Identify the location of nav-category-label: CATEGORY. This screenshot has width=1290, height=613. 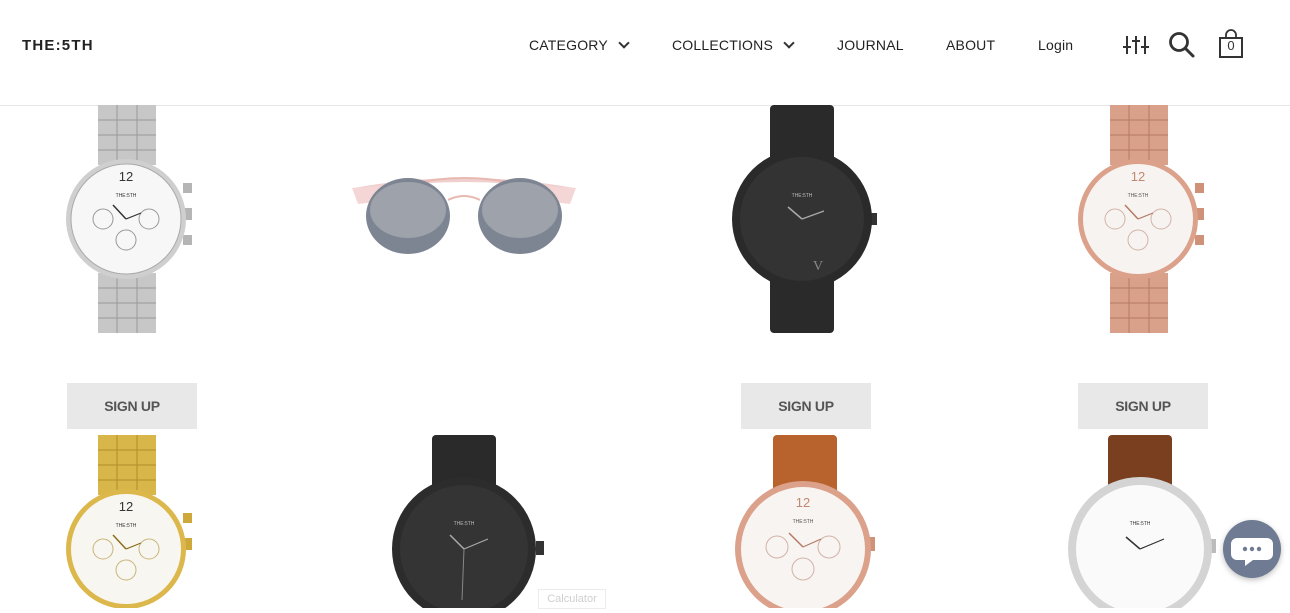
(568, 45).